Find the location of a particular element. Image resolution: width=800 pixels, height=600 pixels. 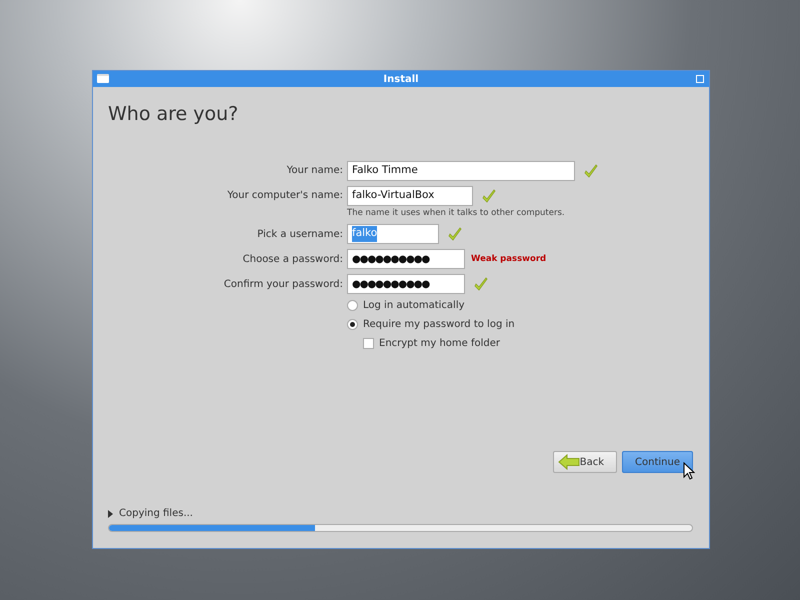

option-label: Encrypt my home folder is located at coordinates (439, 344).